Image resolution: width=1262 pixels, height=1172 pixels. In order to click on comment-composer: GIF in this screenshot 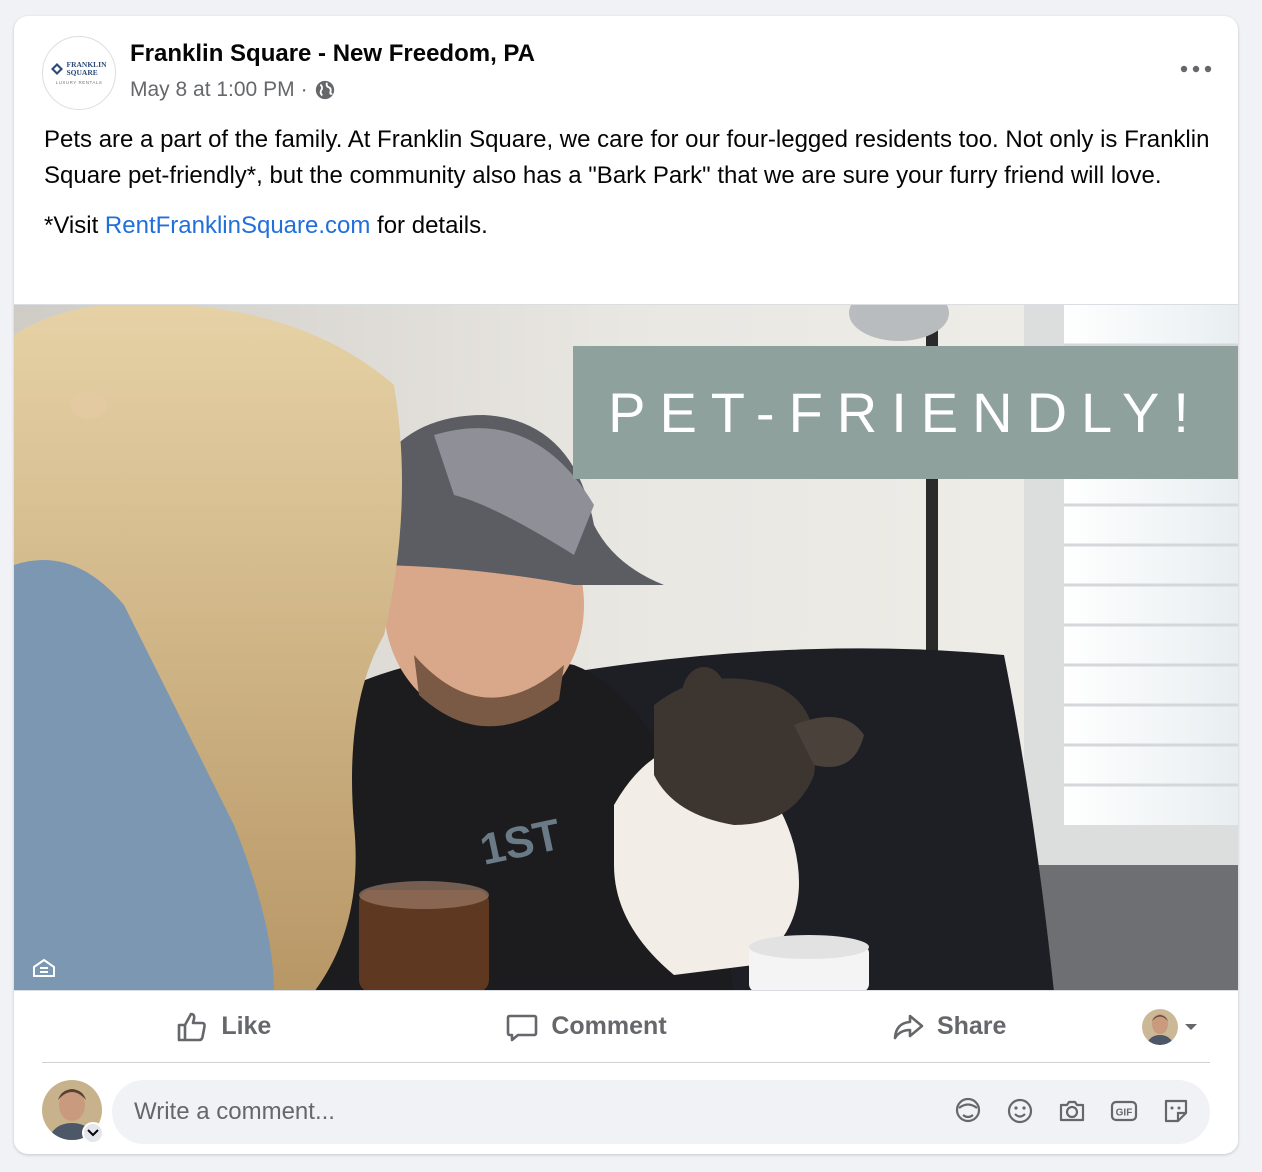, I will do `click(626, 1112)`.